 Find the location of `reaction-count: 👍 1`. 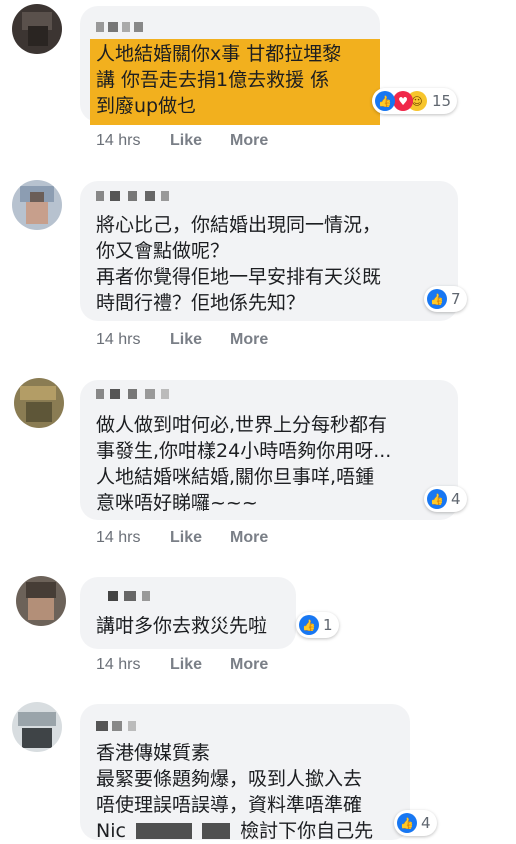

reaction-count: 👍 1 is located at coordinates (317, 625).